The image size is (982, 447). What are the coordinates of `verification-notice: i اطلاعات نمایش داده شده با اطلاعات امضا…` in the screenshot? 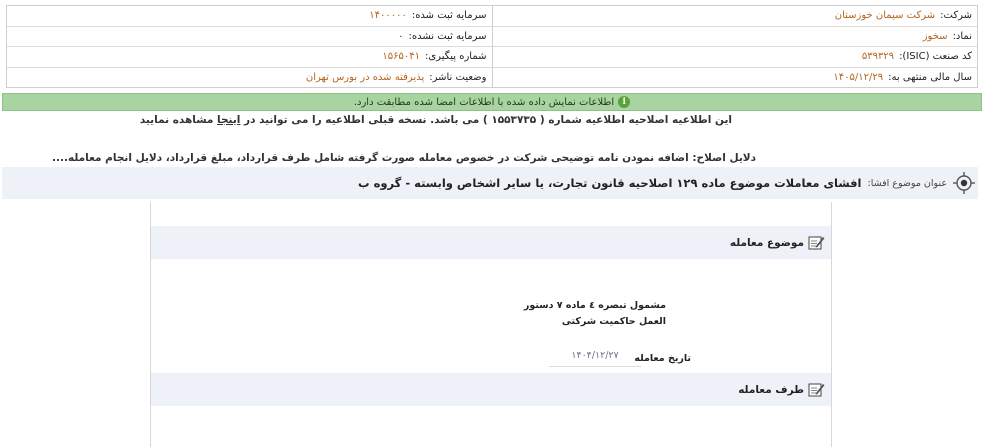 It's located at (492, 102).